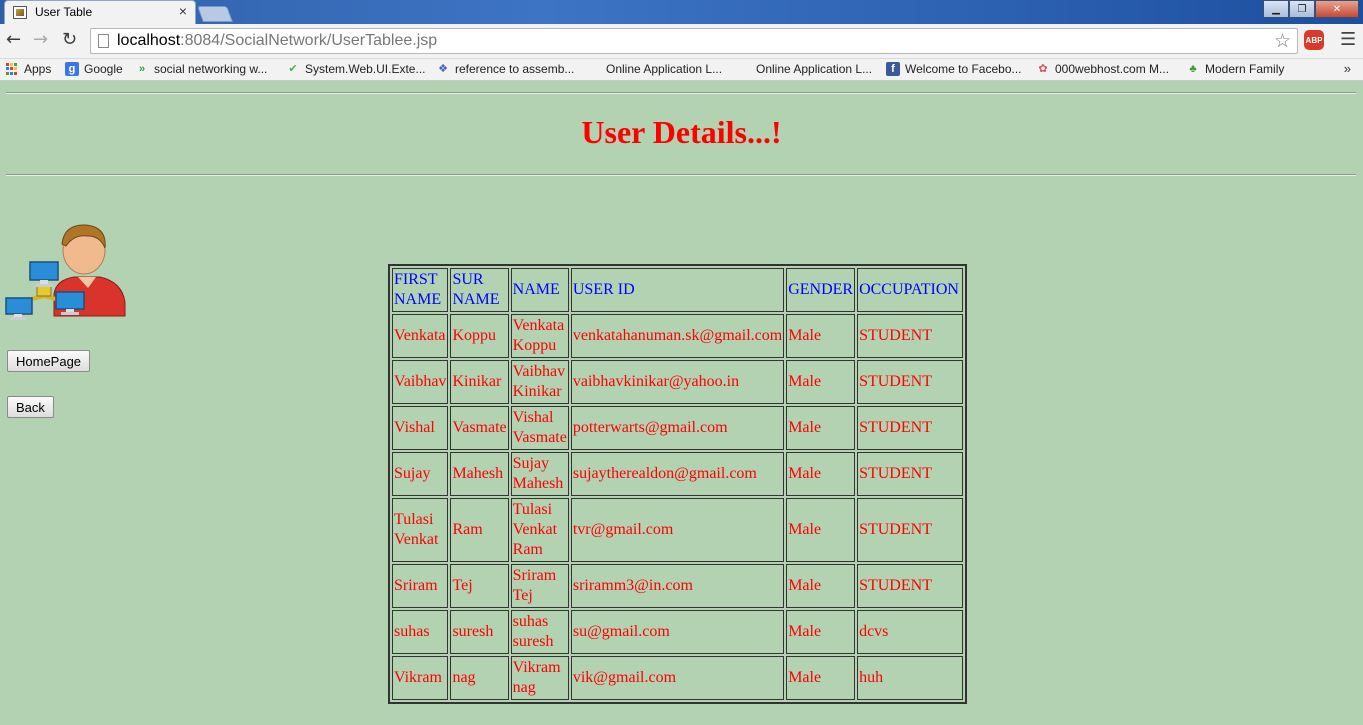 Image resolution: width=1363 pixels, height=725 pixels. I want to click on cell-user-id: venkatahanuman.sk@gmail.com, so click(677, 336).